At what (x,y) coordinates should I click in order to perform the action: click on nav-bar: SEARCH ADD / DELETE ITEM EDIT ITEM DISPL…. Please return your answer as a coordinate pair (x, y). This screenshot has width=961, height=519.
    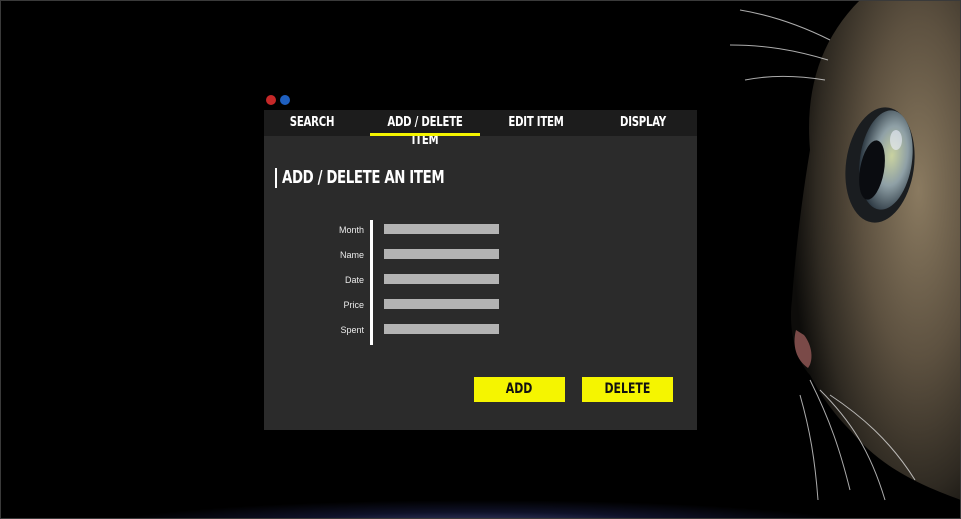
    Looking at the image, I should click on (480, 129).